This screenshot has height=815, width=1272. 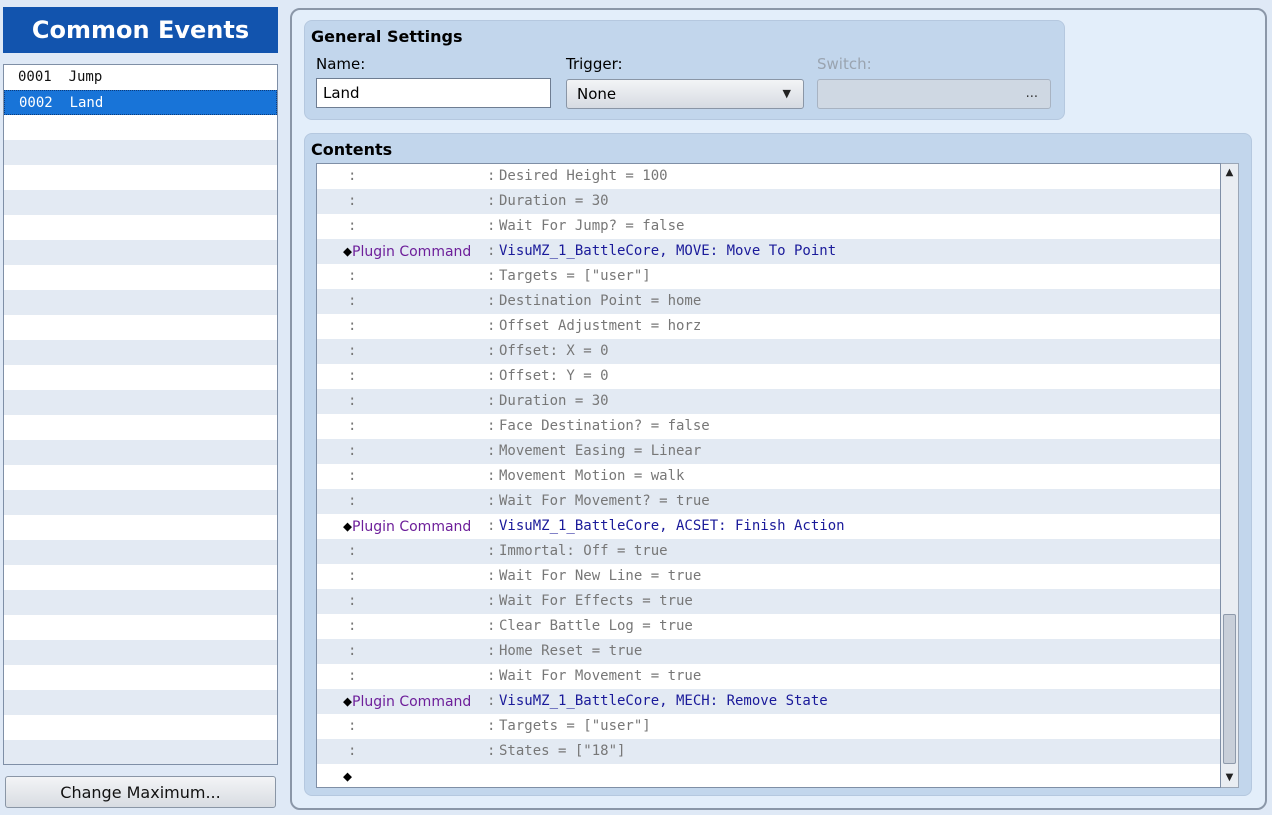 What do you see at coordinates (596, 601) in the screenshot?
I see `parameter-text: Wait For Effects = true` at bounding box center [596, 601].